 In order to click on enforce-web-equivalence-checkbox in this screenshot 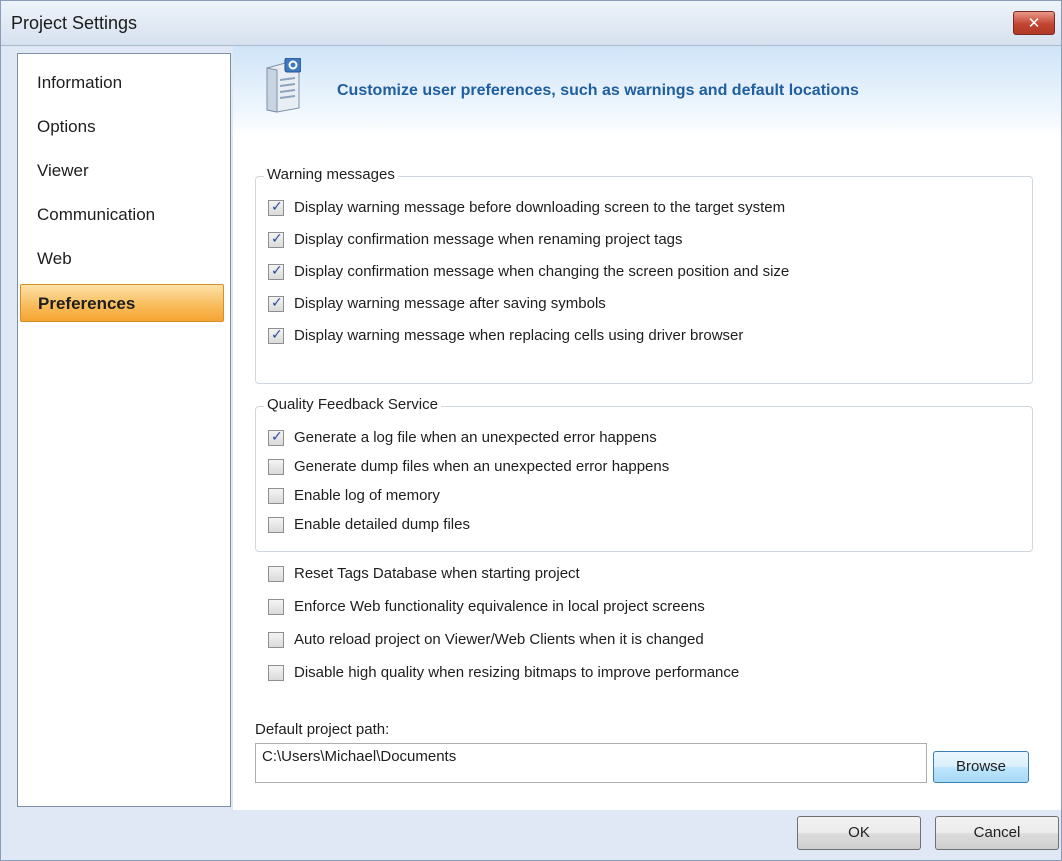, I will do `click(276, 607)`.